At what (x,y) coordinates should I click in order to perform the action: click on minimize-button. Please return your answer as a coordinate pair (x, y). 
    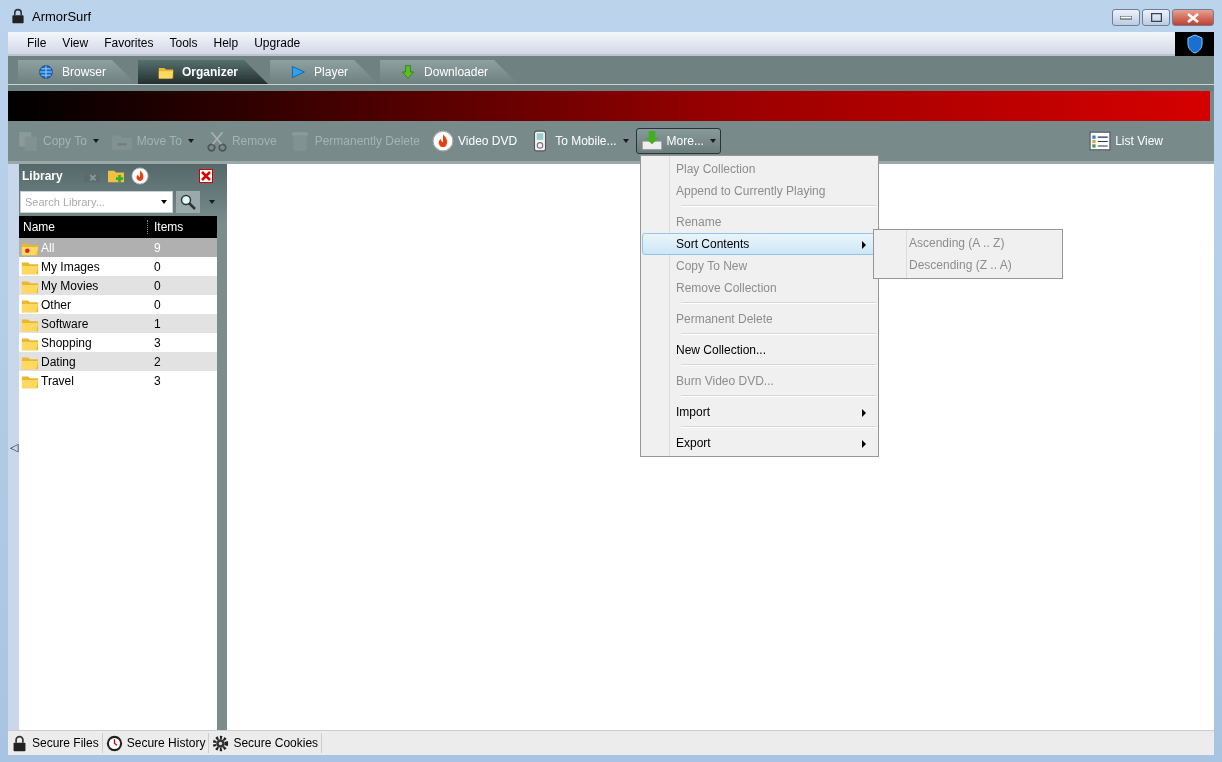
    Looking at the image, I should click on (1126, 17).